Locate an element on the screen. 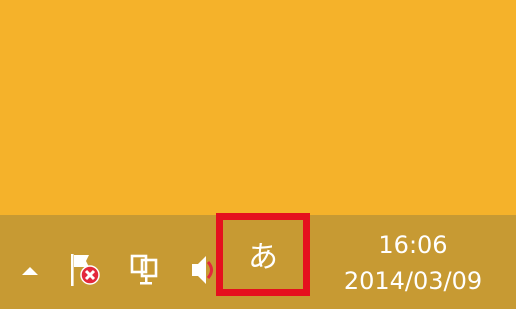  flag-with-red-x-icon is located at coordinates (85, 270).